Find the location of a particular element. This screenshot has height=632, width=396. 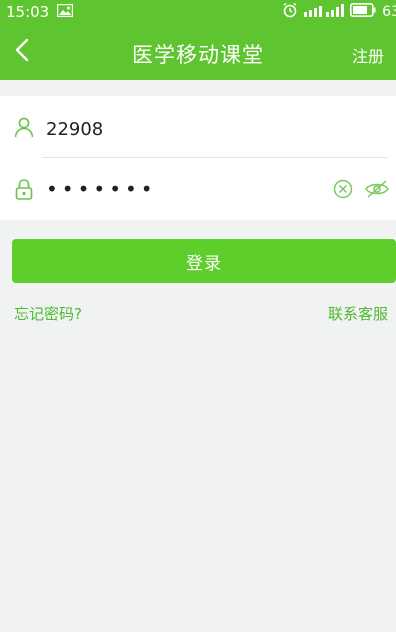

signal-icon is located at coordinates (324, 12).